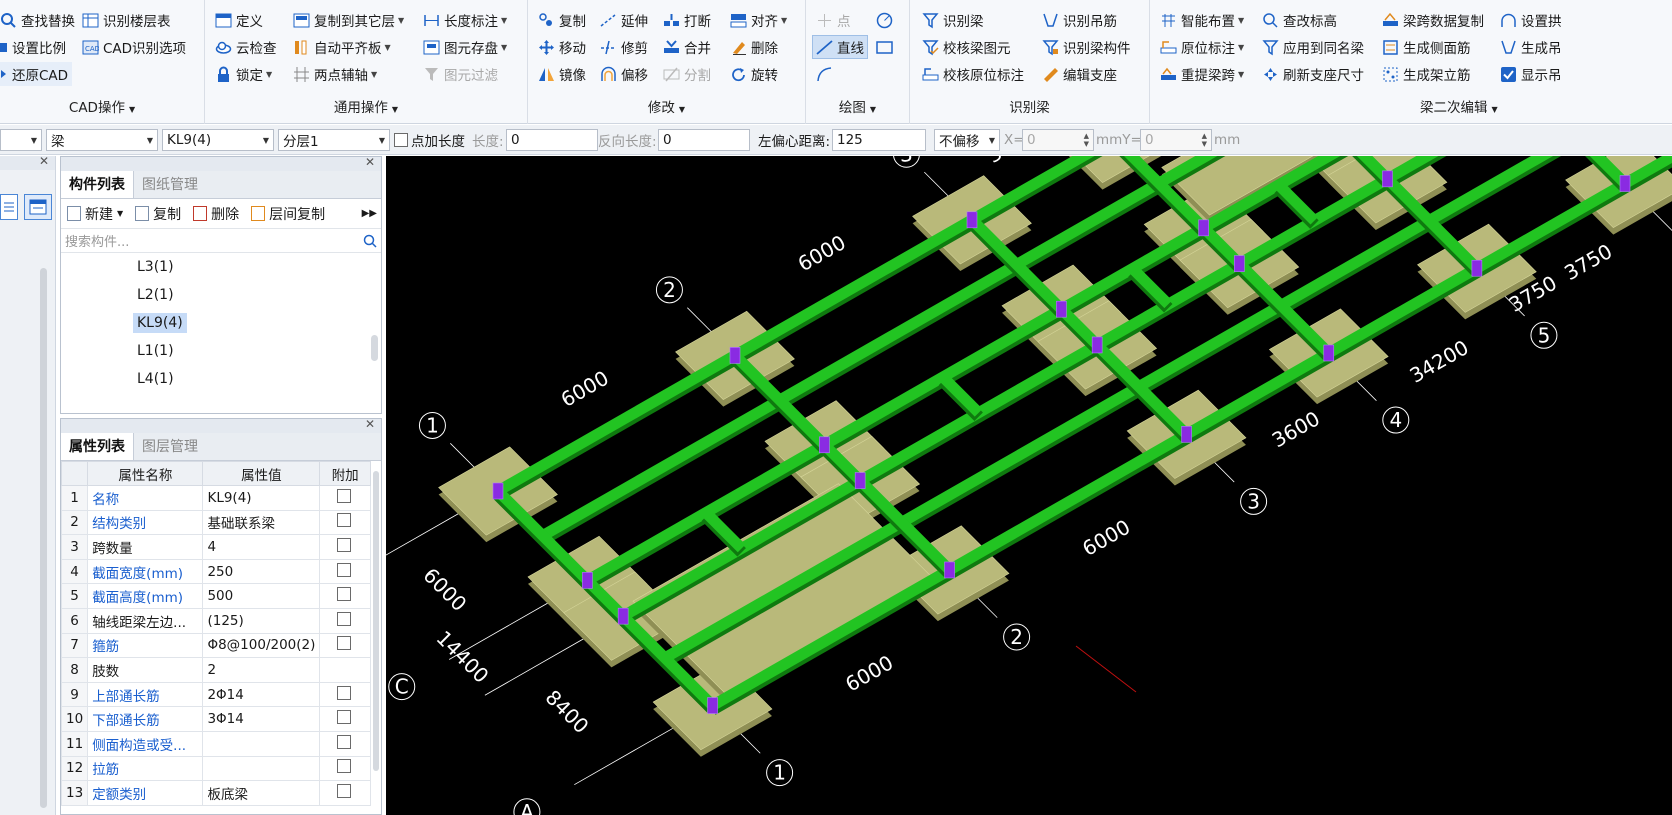 The height and width of the screenshot is (815, 1672). Describe the element at coordinates (1426, 74) in the screenshot. I see `gen-erect-rebar-button: 生成架立筋` at that location.